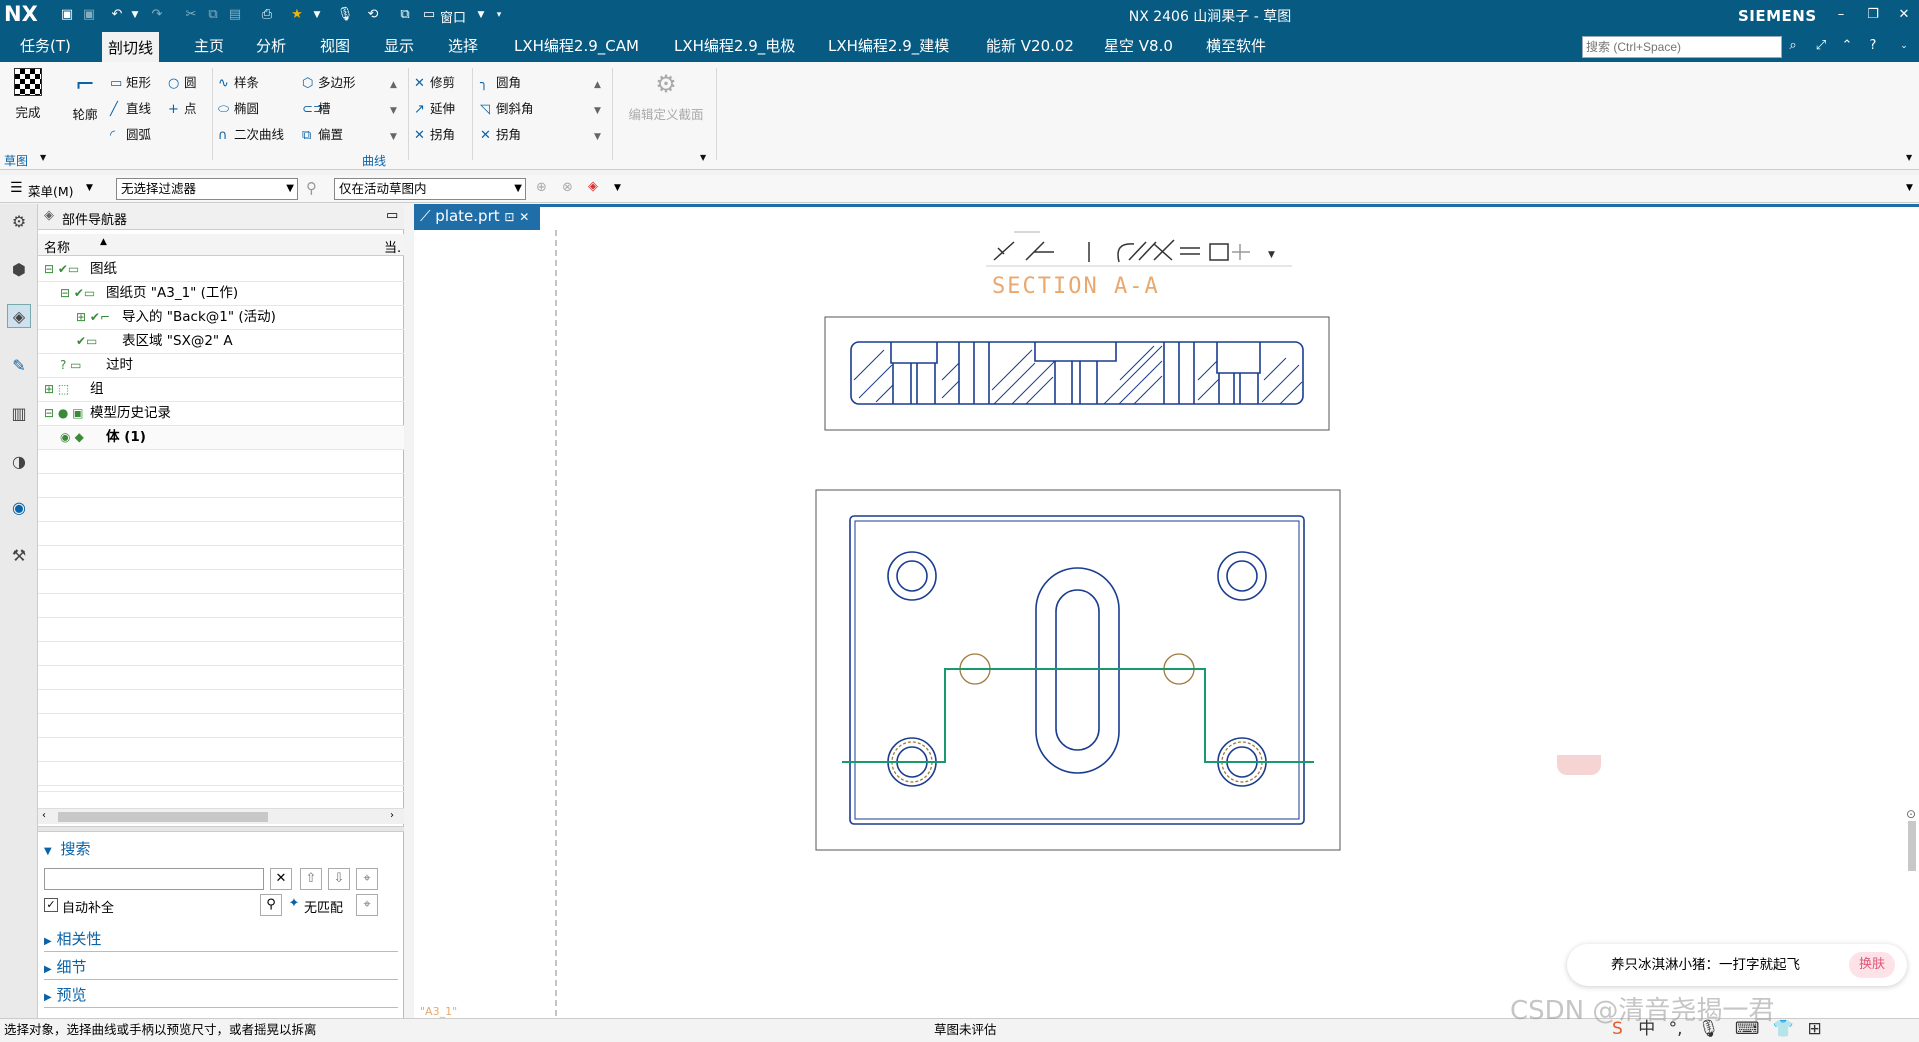 This screenshot has width=1919, height=1042. What do you see at coordinates (1236, 46) in the screenshot?
I see `tab-hengzhi: 横至软件` at bounding box center [1236, 46].